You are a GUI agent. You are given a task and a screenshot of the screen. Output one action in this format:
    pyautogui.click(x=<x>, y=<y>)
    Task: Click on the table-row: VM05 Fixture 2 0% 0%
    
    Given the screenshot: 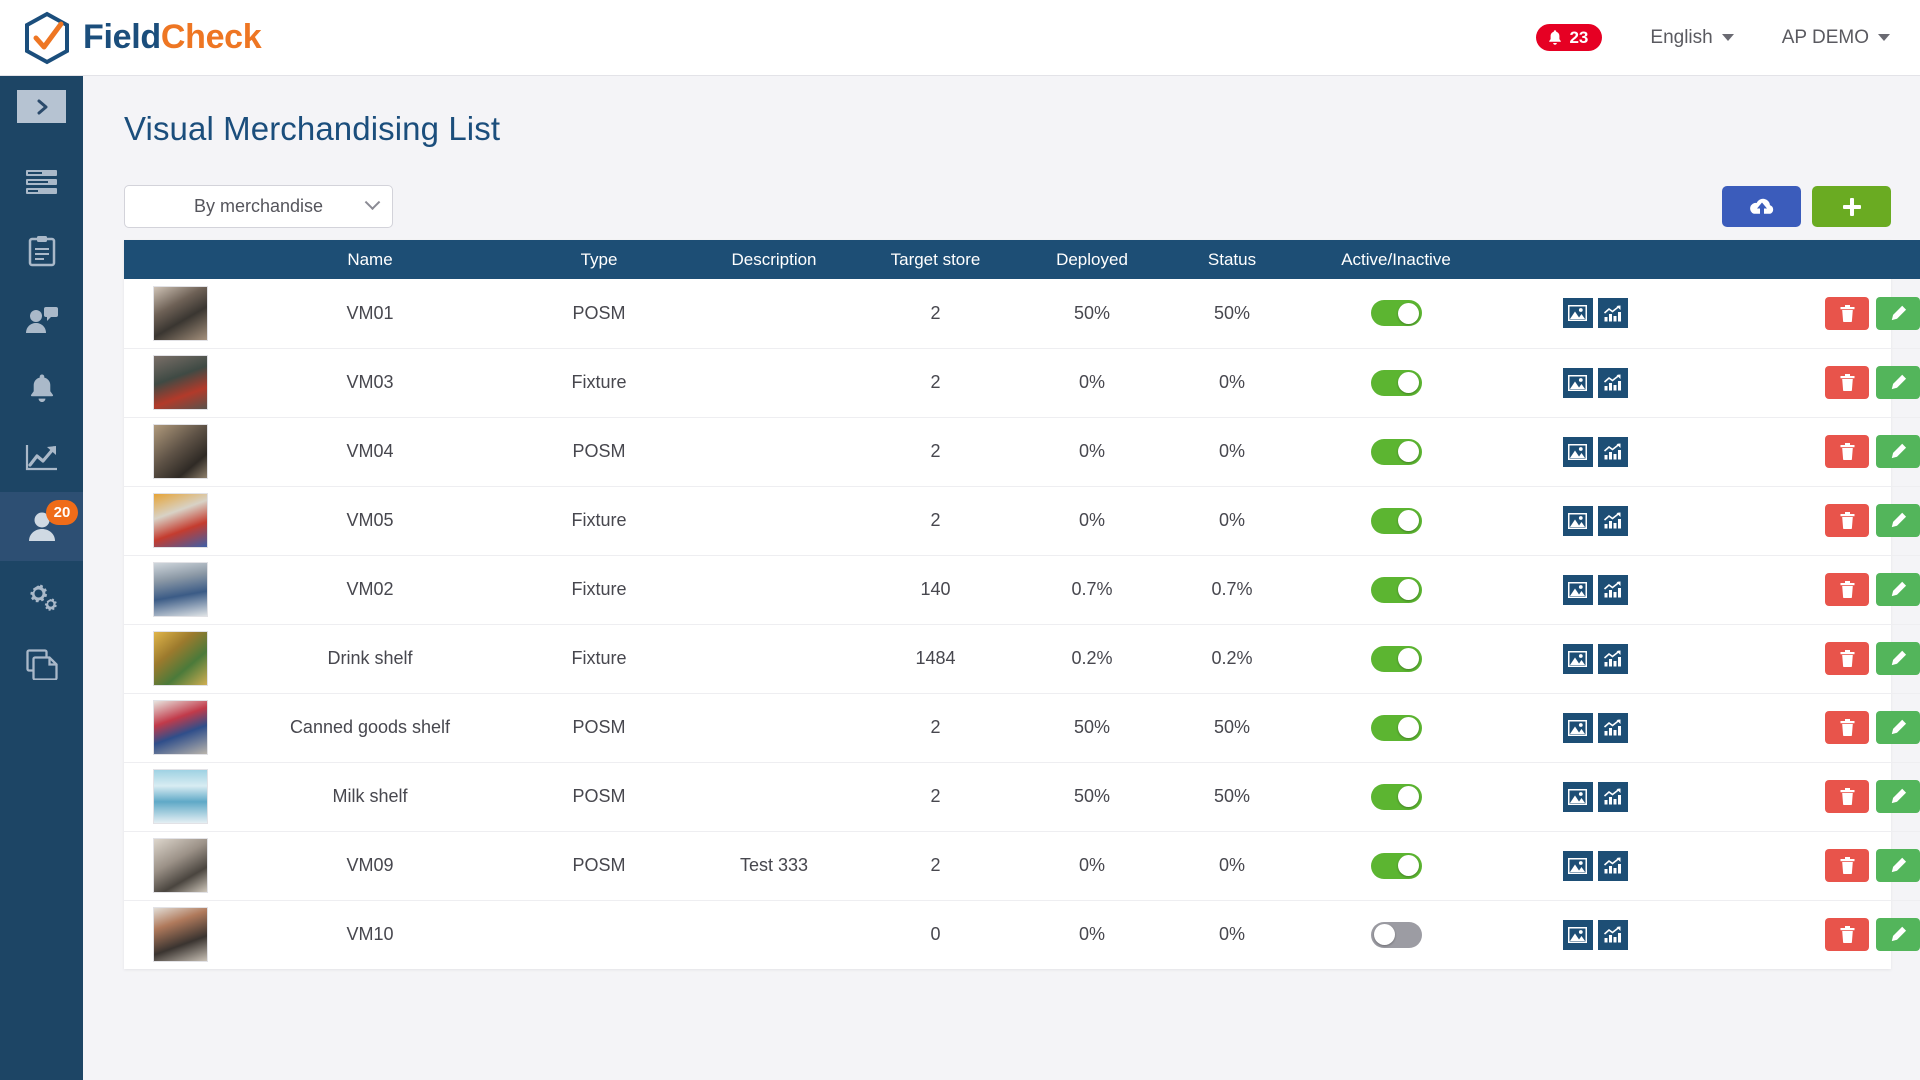 What is the action you would take?
    pyautogui.click(x=1022, y=521)
    